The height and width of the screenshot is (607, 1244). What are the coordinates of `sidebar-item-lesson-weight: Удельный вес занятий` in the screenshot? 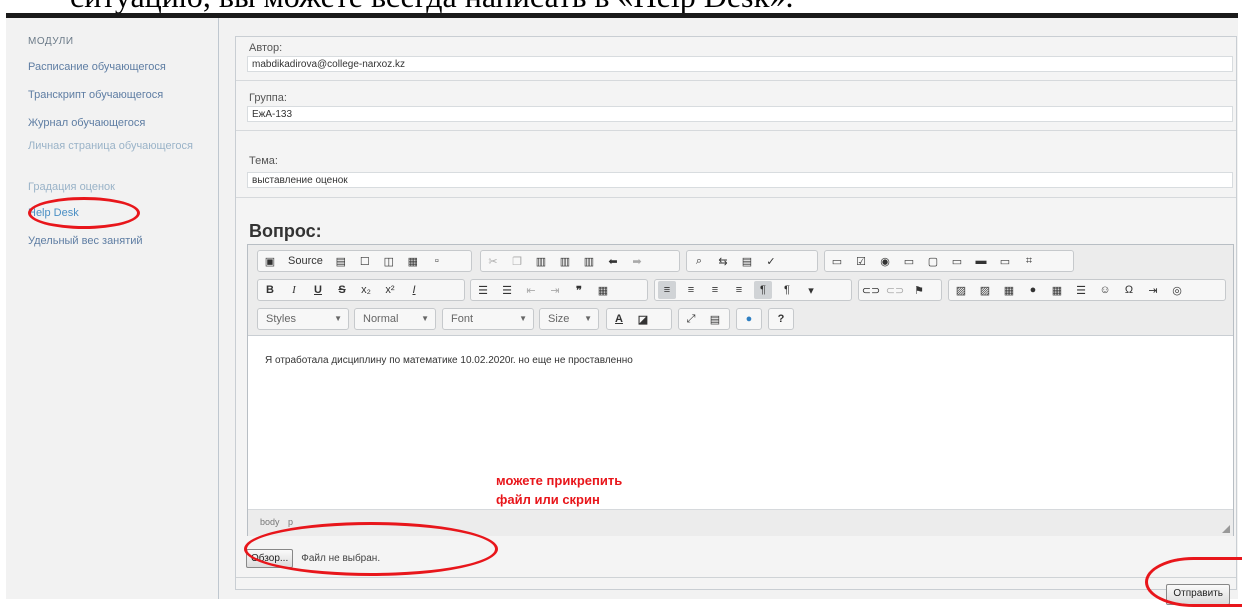 It's located at (118, 241).